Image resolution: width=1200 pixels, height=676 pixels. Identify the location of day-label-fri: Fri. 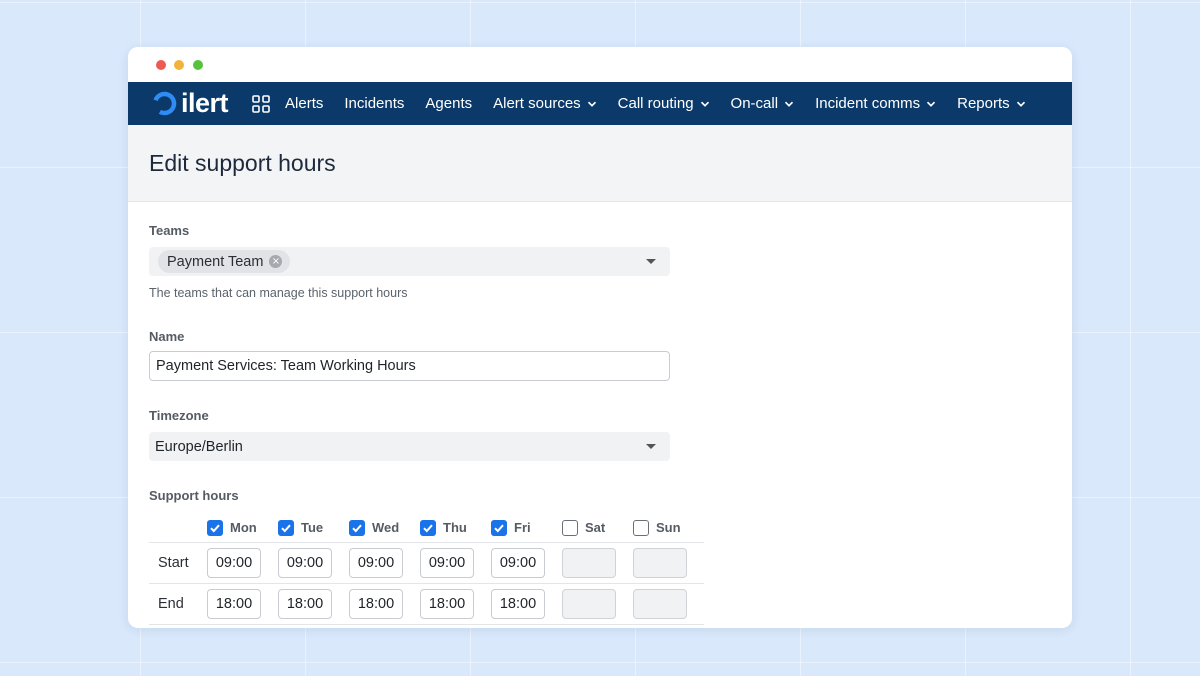
(522, 528).